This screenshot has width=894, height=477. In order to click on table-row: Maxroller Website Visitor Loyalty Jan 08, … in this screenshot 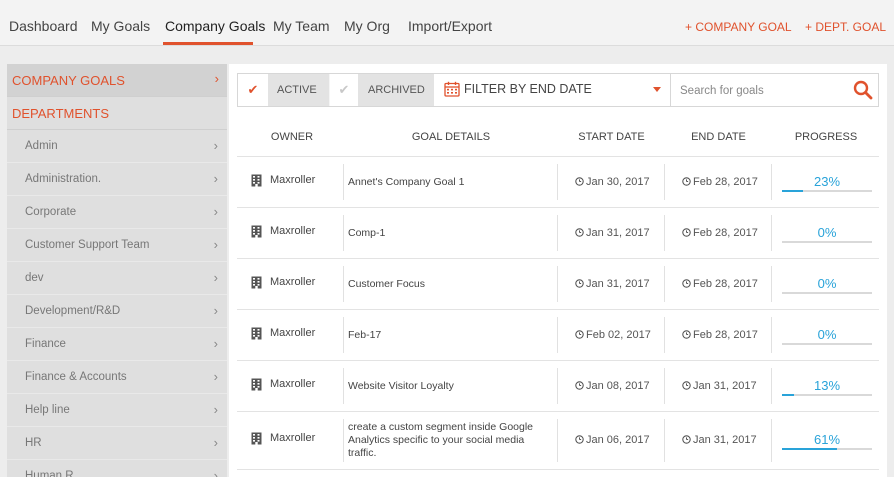, I will do `click(558, 386)`.